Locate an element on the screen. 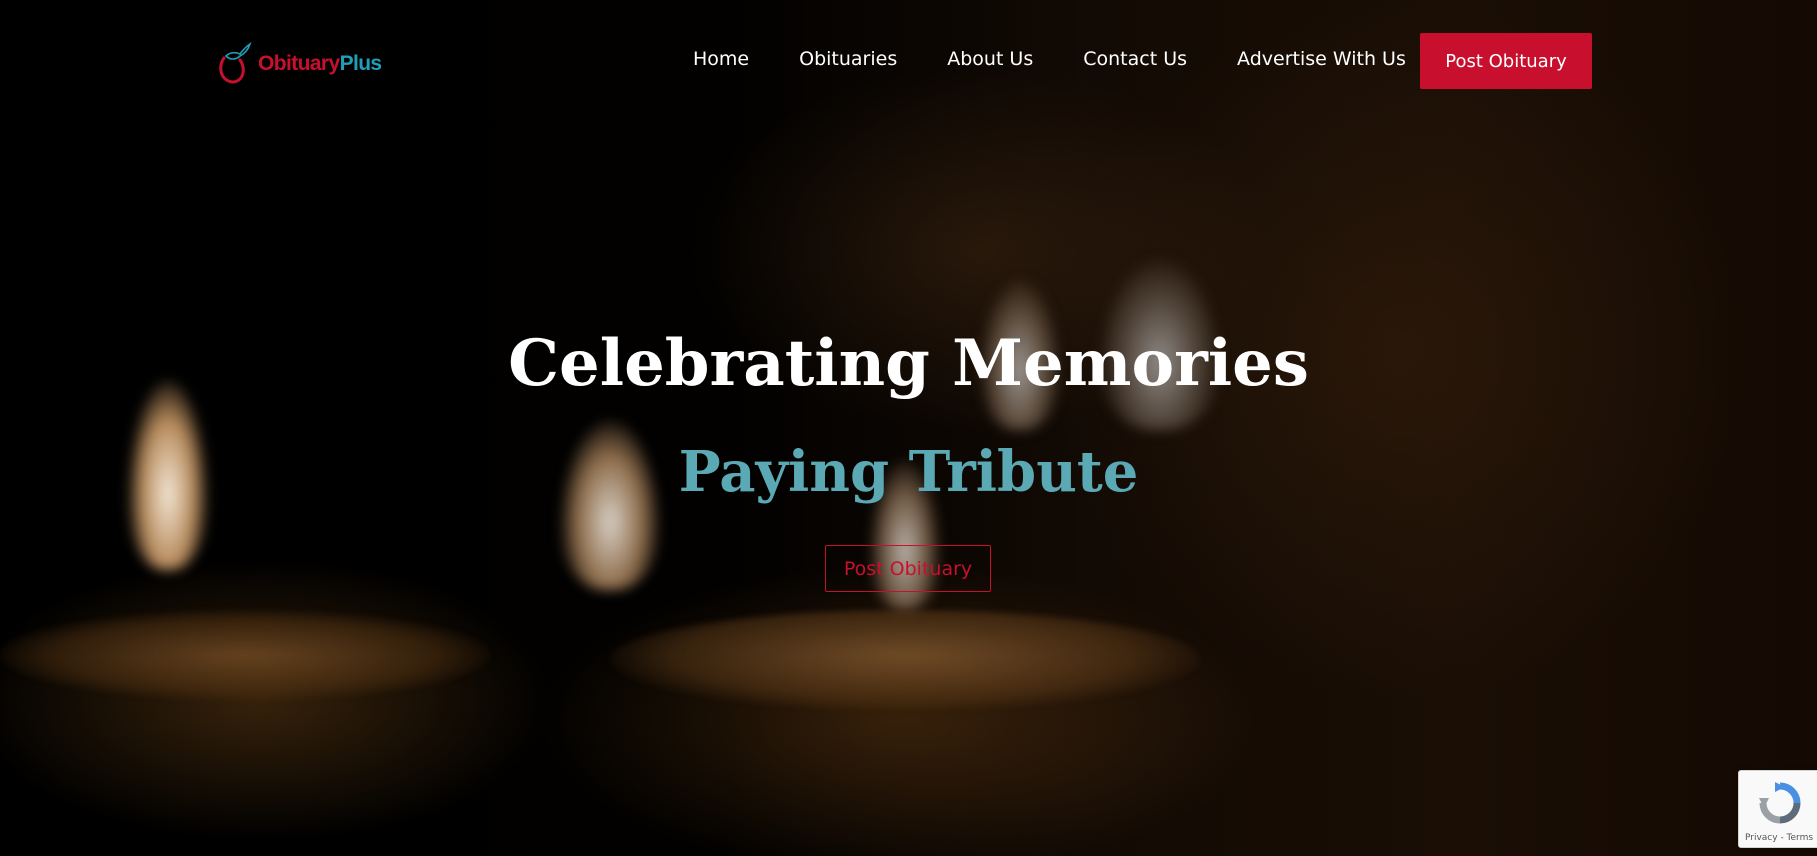 This screenshot has width=1817, height=856. hero-title: Celebrating Memories is located at coordinates (908, 363).